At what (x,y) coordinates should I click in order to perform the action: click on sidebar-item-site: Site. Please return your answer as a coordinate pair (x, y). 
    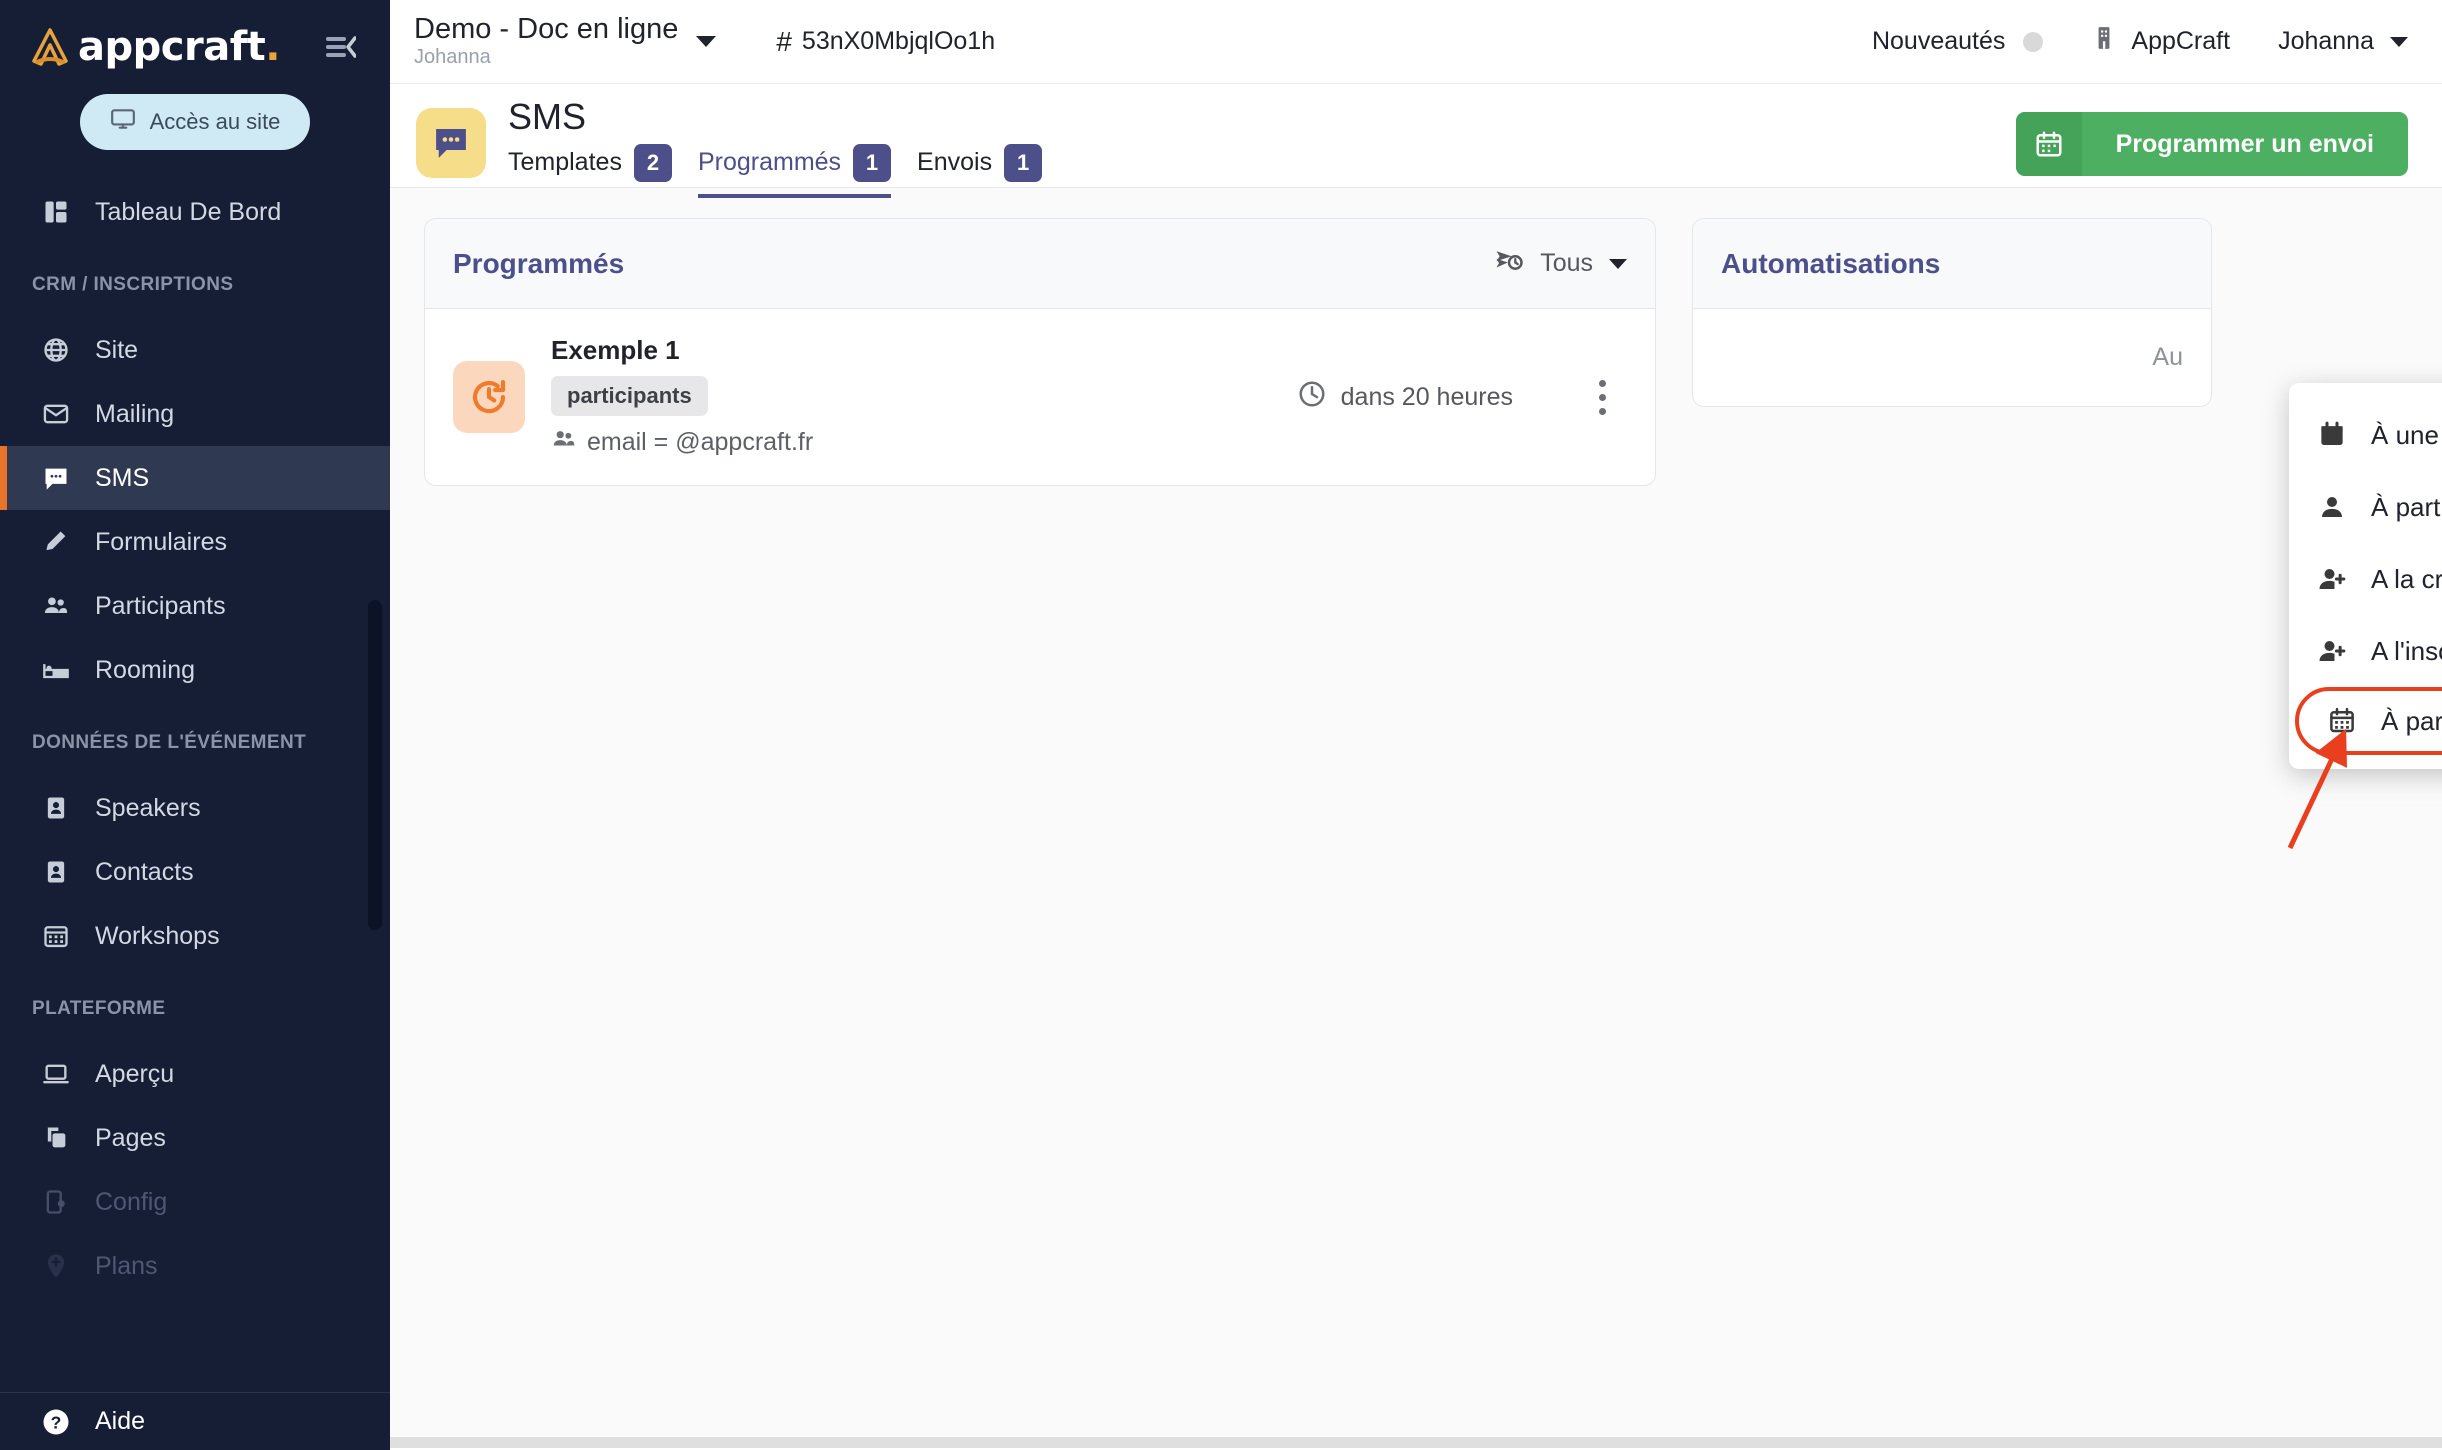
    Looking at the image, I should click on (195, 350).